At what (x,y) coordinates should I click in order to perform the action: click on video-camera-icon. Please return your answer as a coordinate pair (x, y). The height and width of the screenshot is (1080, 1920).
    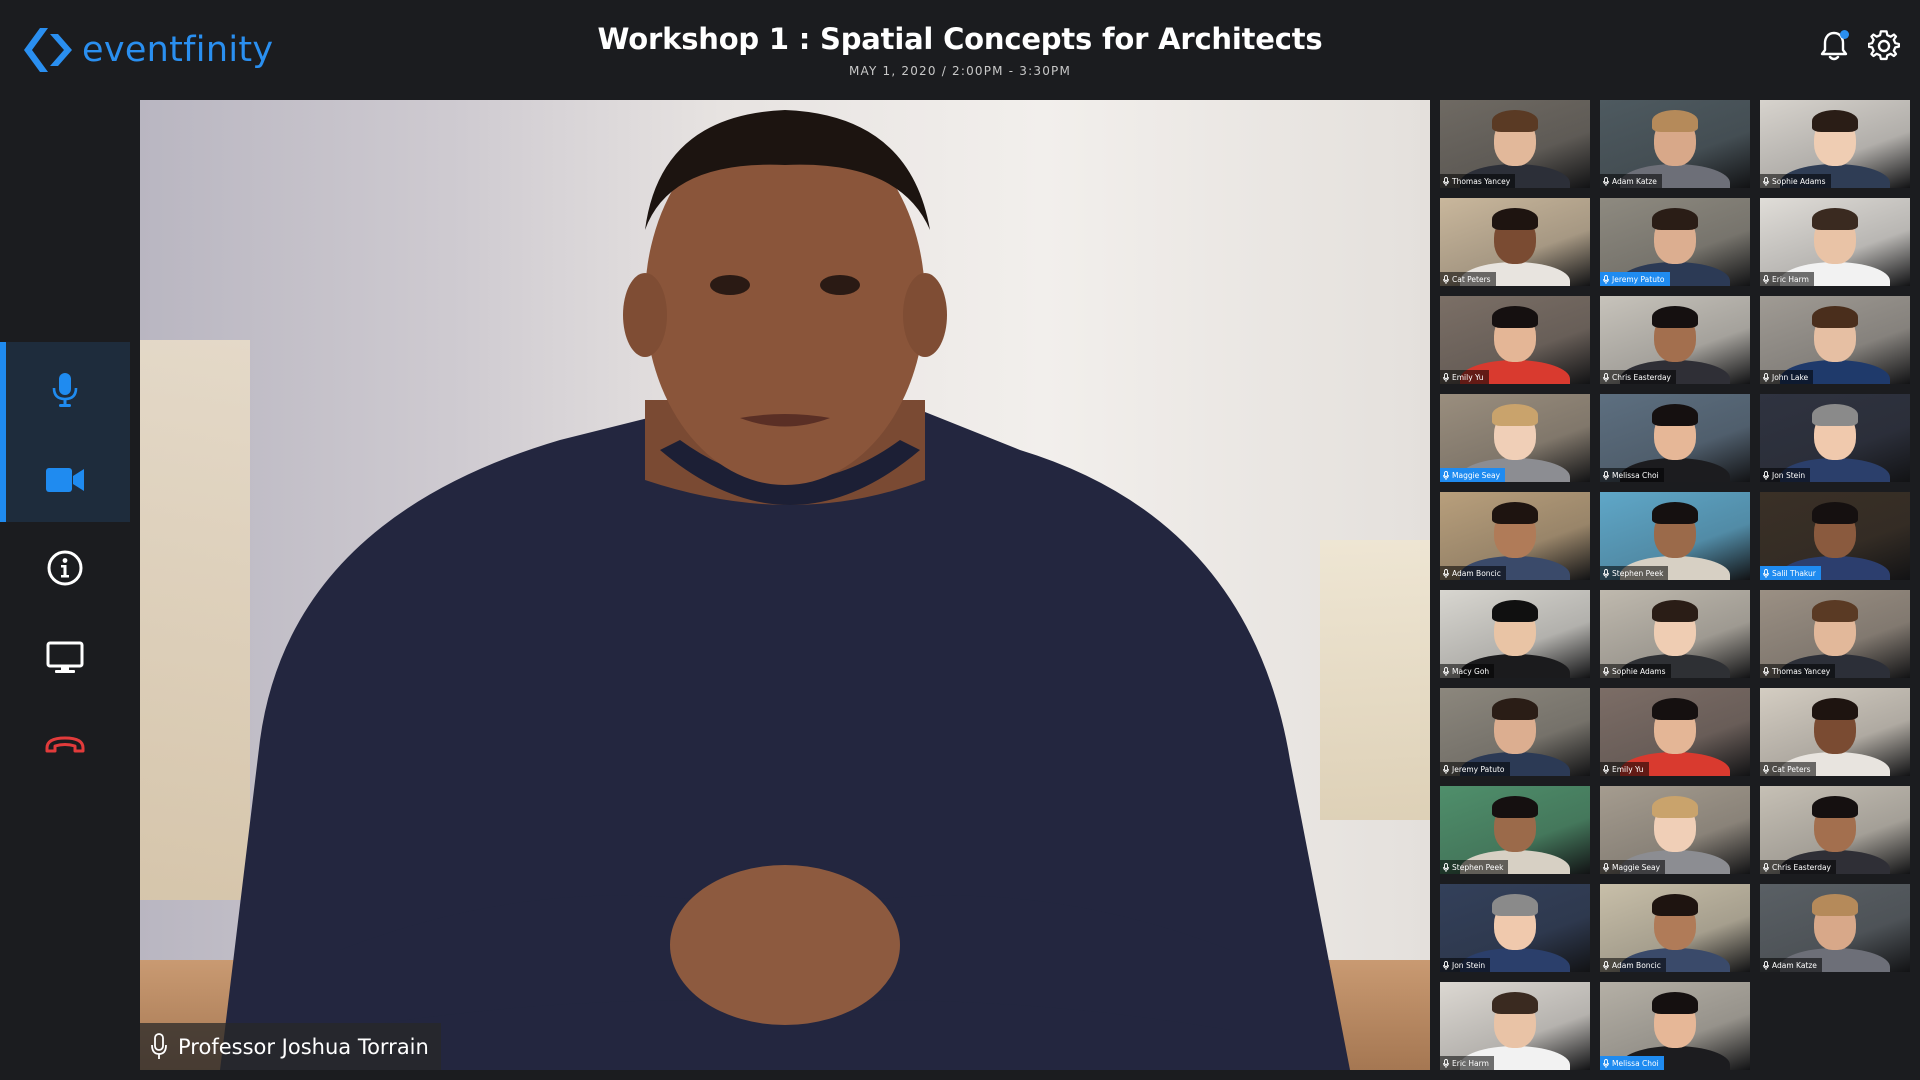
    Looking at the image, I should click on (65, 480).